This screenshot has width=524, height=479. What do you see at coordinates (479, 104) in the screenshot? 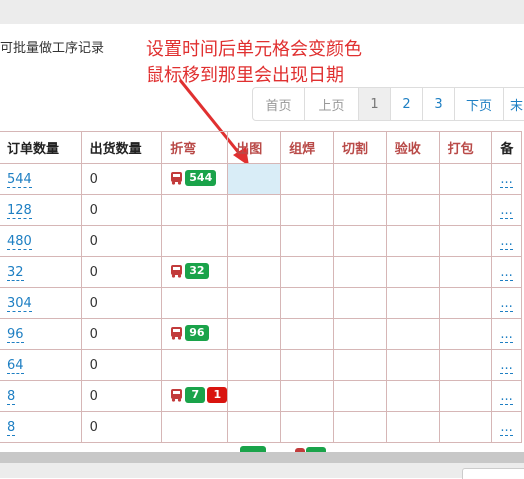
I see `page-next-button: 下页` at bounding box center [479, 104].